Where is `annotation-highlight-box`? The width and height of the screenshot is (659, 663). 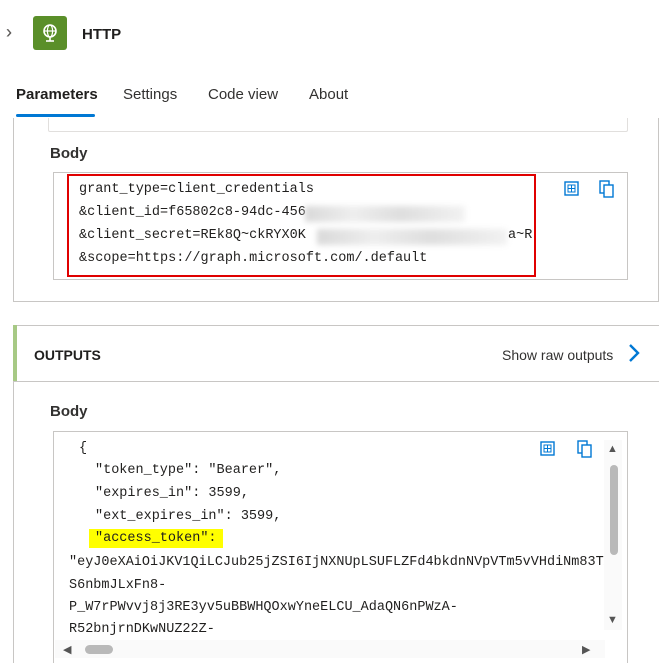 annotation-highlight-box is located at coordinates (301, 225).